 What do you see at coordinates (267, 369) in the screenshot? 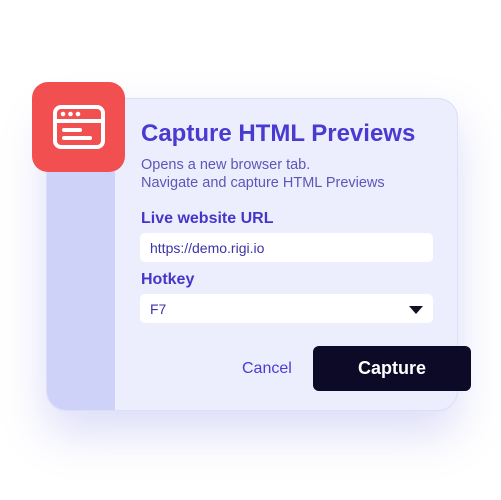
I see `cancel-button: Cancel` at bounding box center [267, 369].